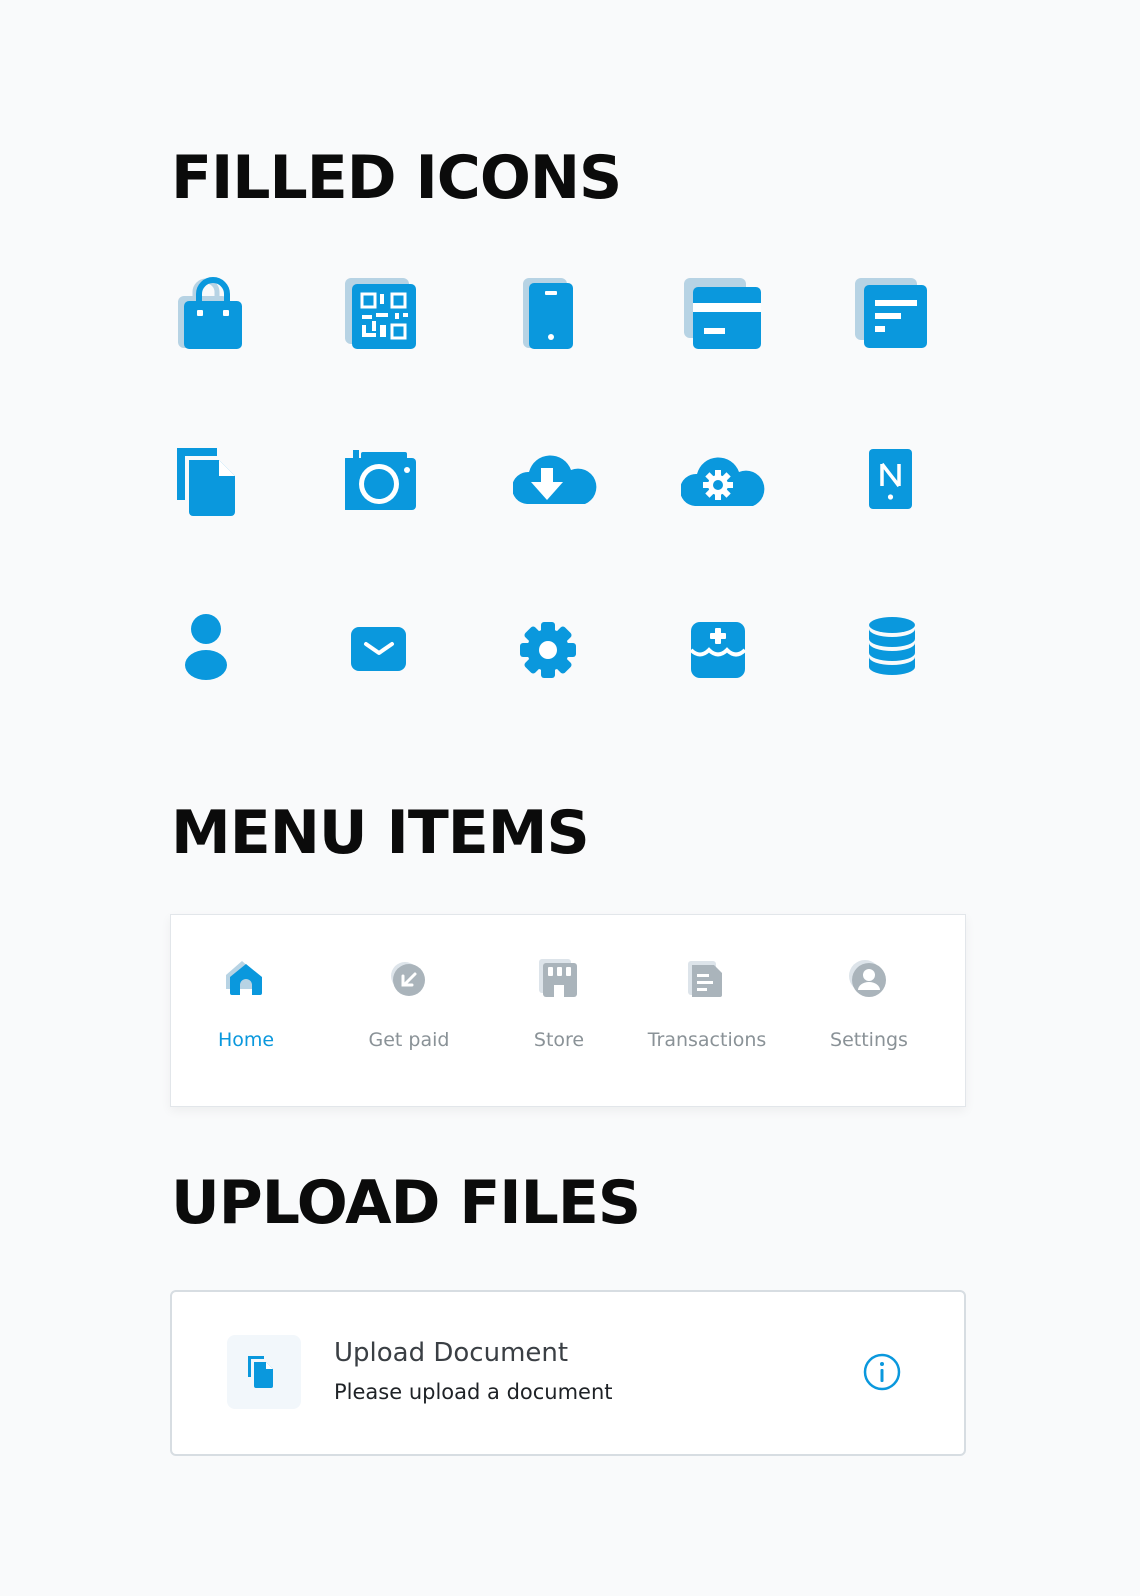  What do you see at coordinates (869, 1010) in the screenshot?
I see `menu-item-settings: Settings` at bounding box center [869, 1010].